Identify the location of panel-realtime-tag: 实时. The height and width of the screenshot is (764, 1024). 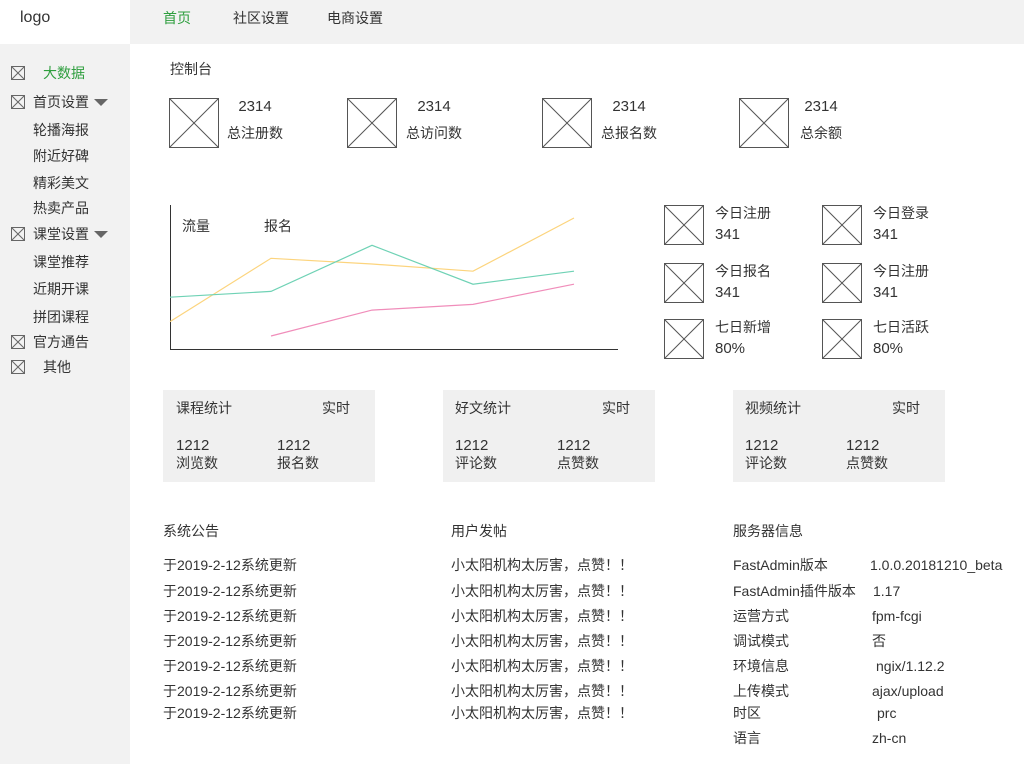
(906, 408).